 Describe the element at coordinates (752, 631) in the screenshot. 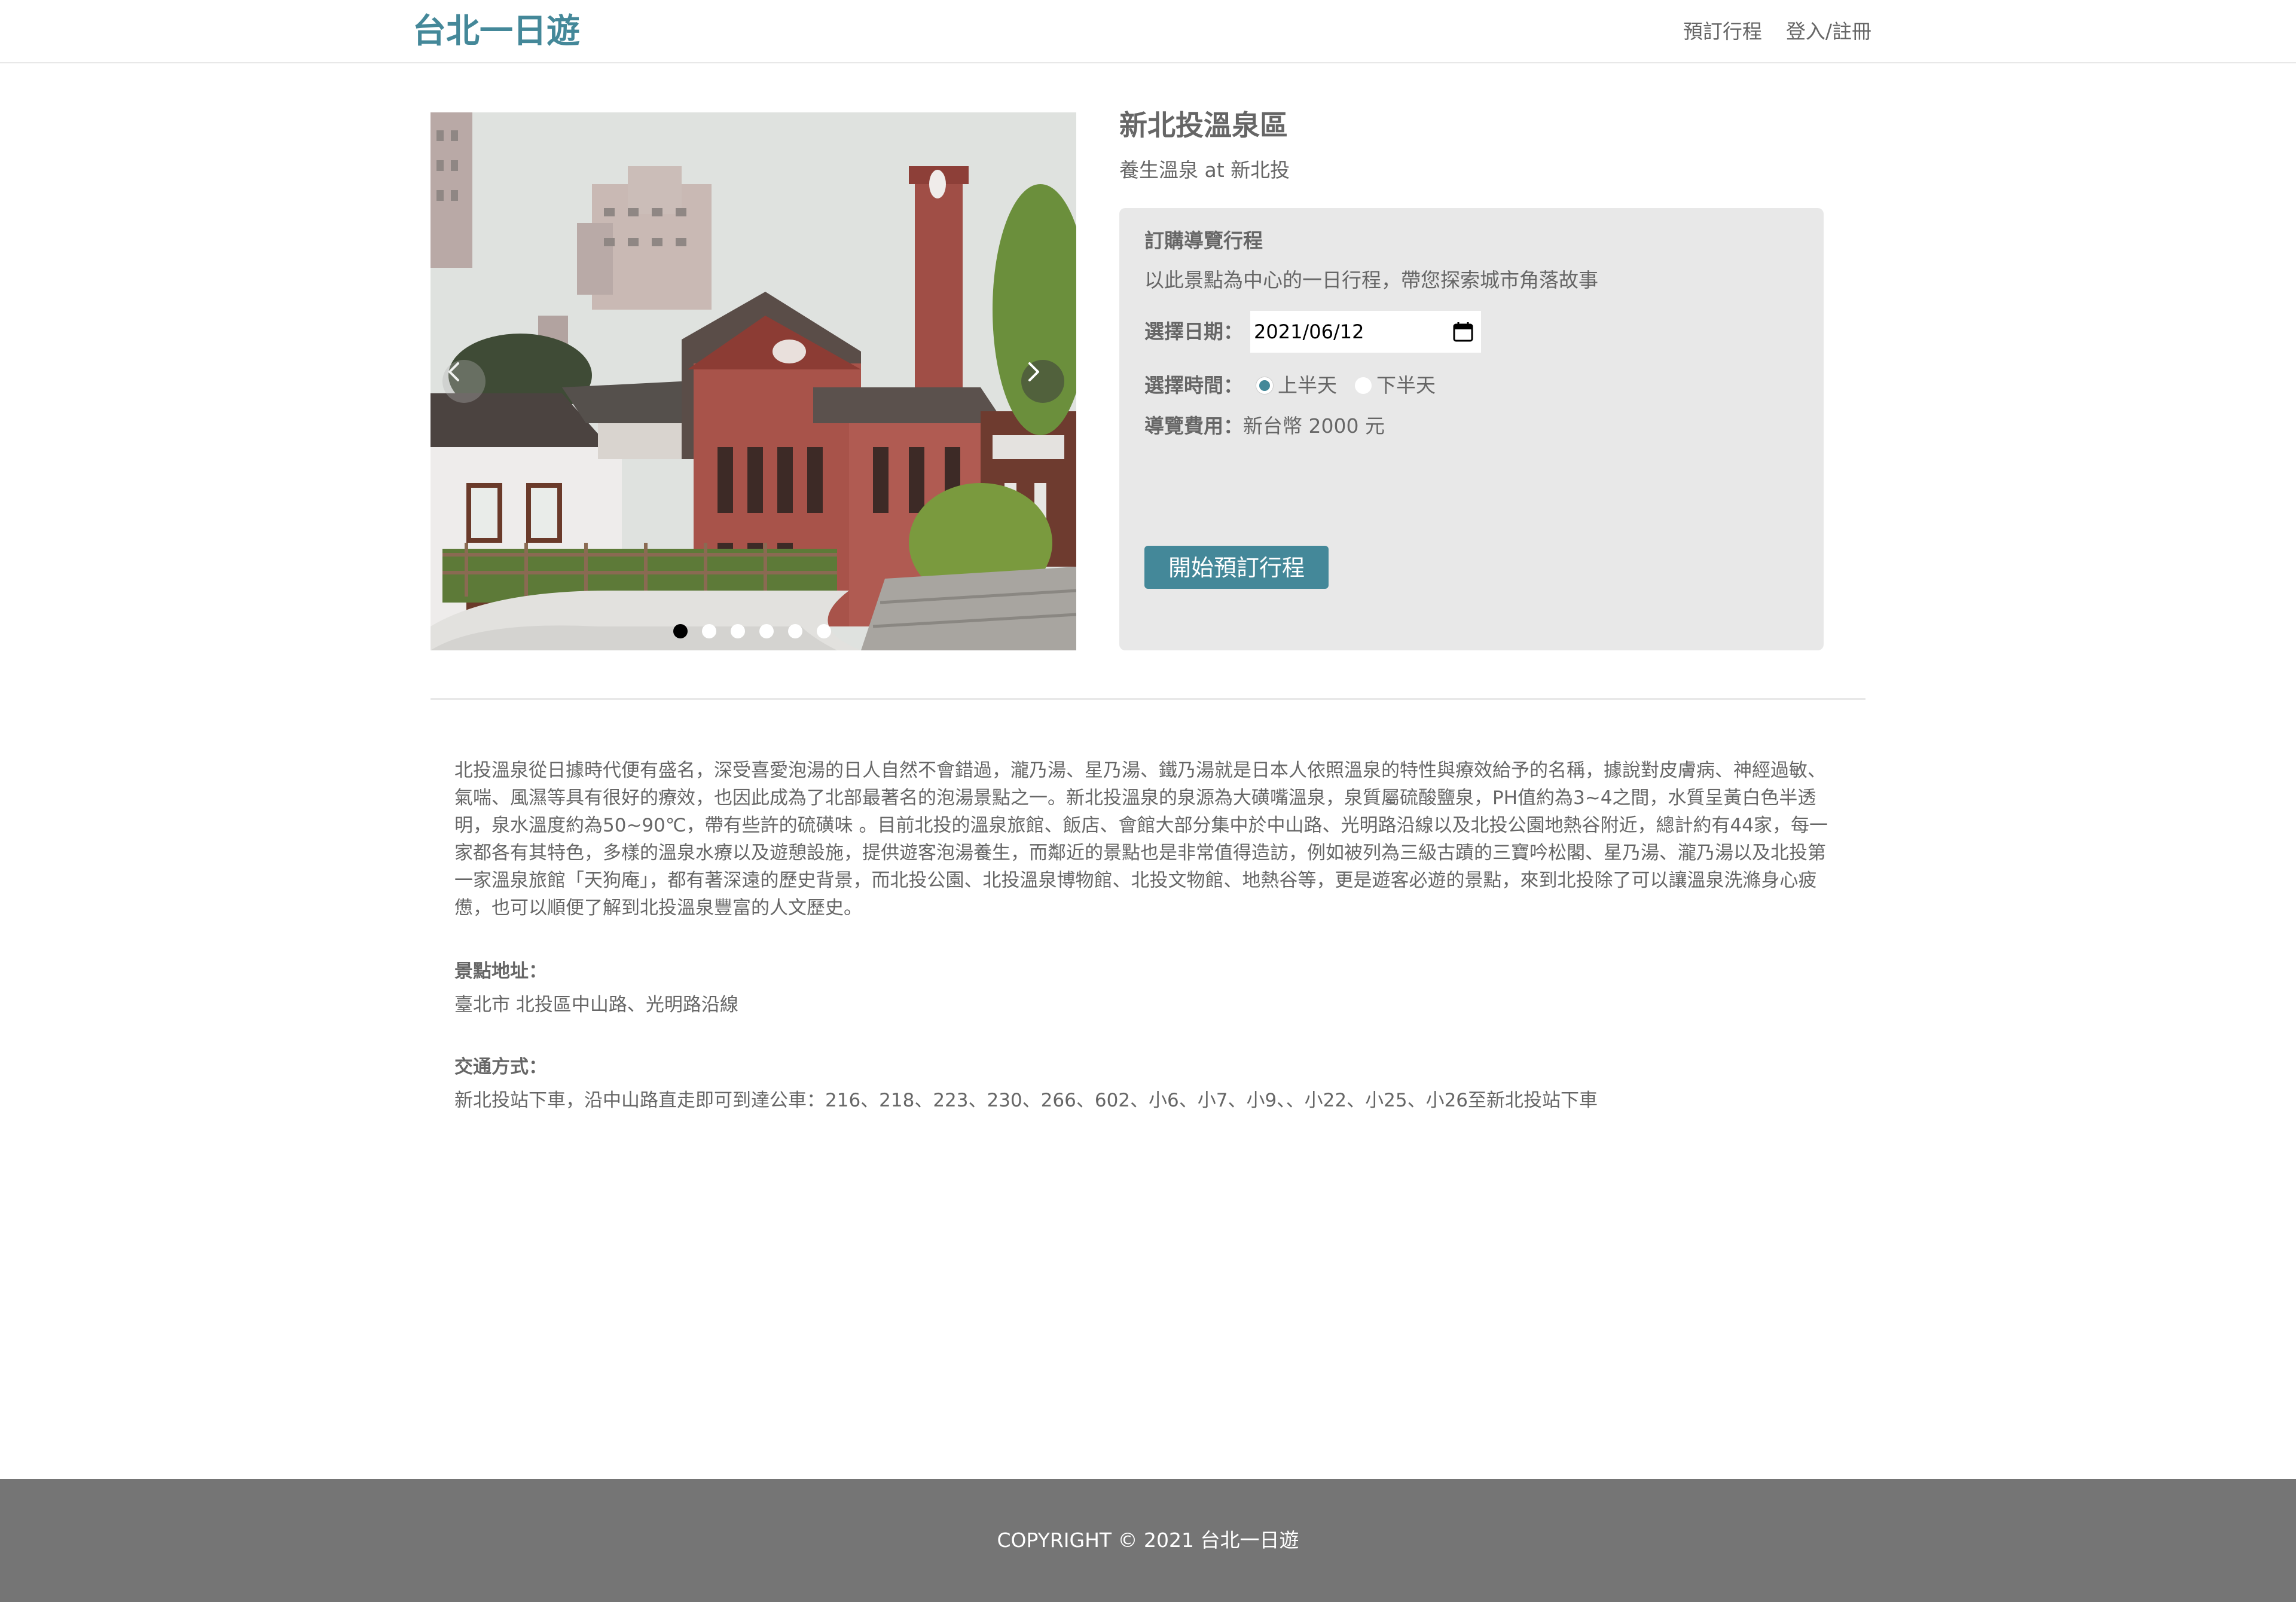

I see `carousel-indicators` at that location.